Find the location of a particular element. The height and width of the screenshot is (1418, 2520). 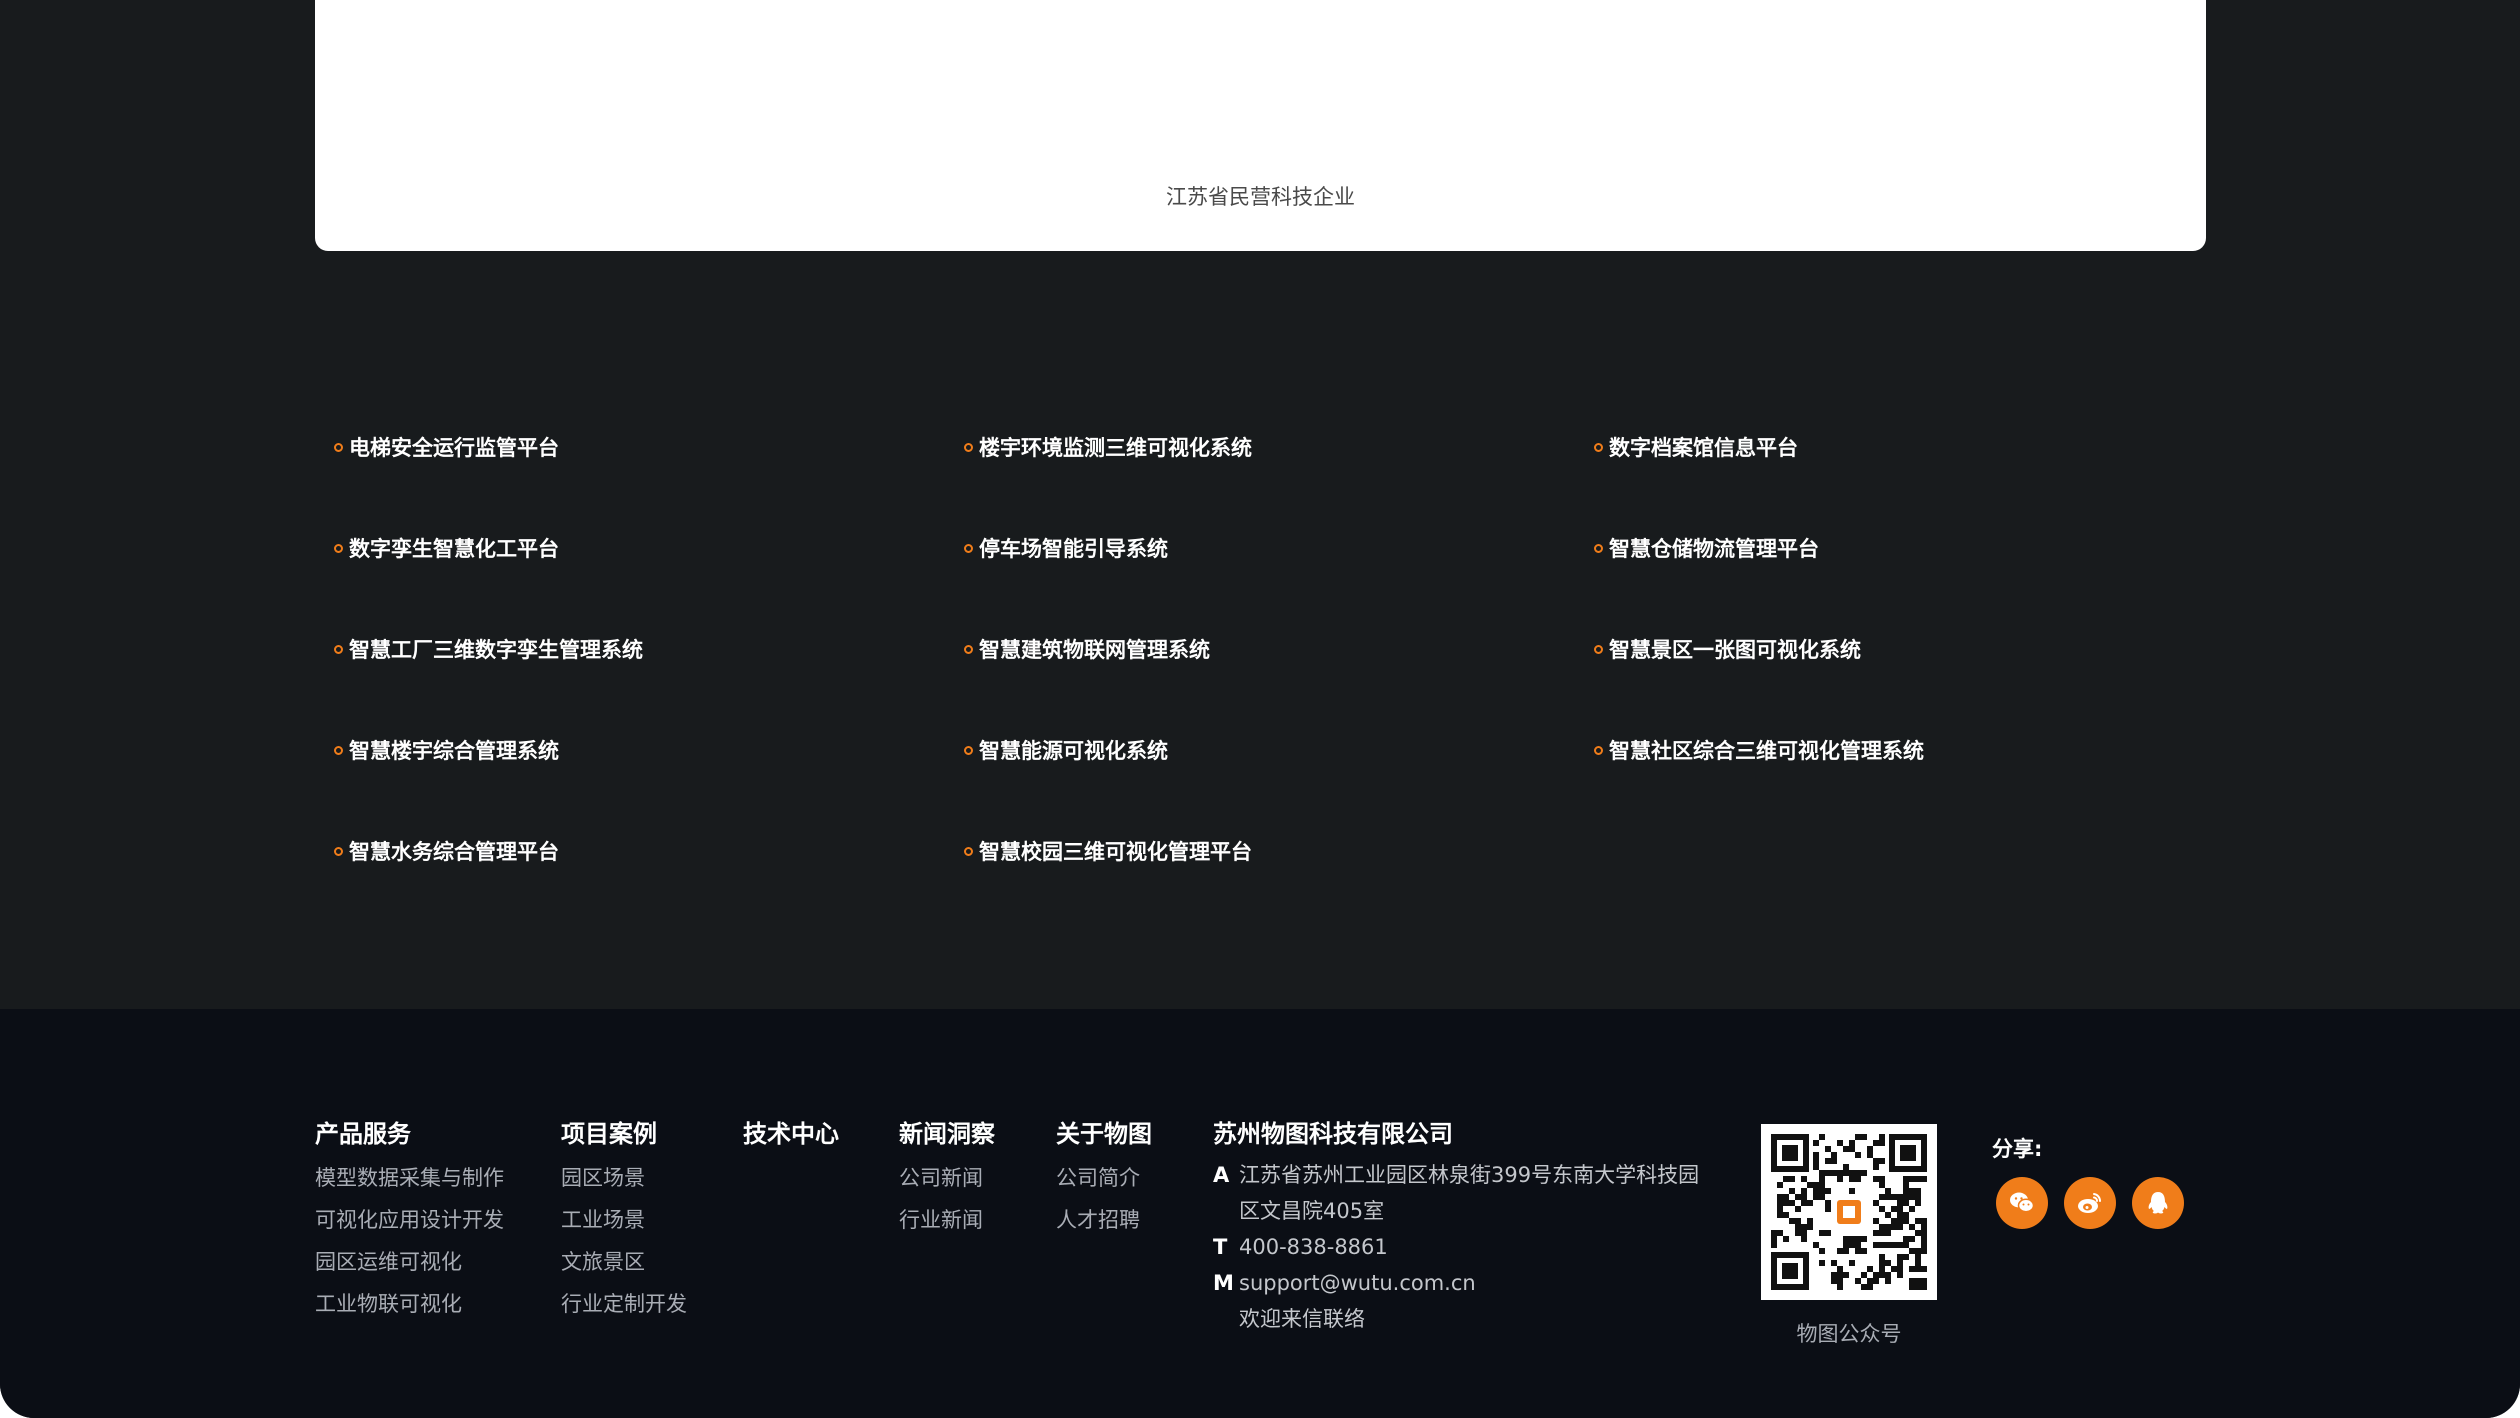

phone-tag: T is located at coordinates (1220, 1247).